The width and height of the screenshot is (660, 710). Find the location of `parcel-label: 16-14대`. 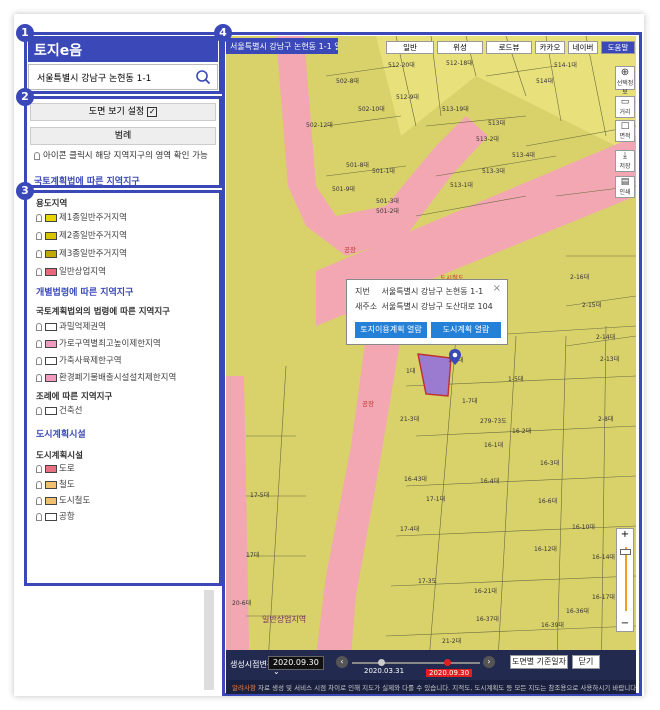

parcel-label: 16-14대 is located at coordinates (603, 557).